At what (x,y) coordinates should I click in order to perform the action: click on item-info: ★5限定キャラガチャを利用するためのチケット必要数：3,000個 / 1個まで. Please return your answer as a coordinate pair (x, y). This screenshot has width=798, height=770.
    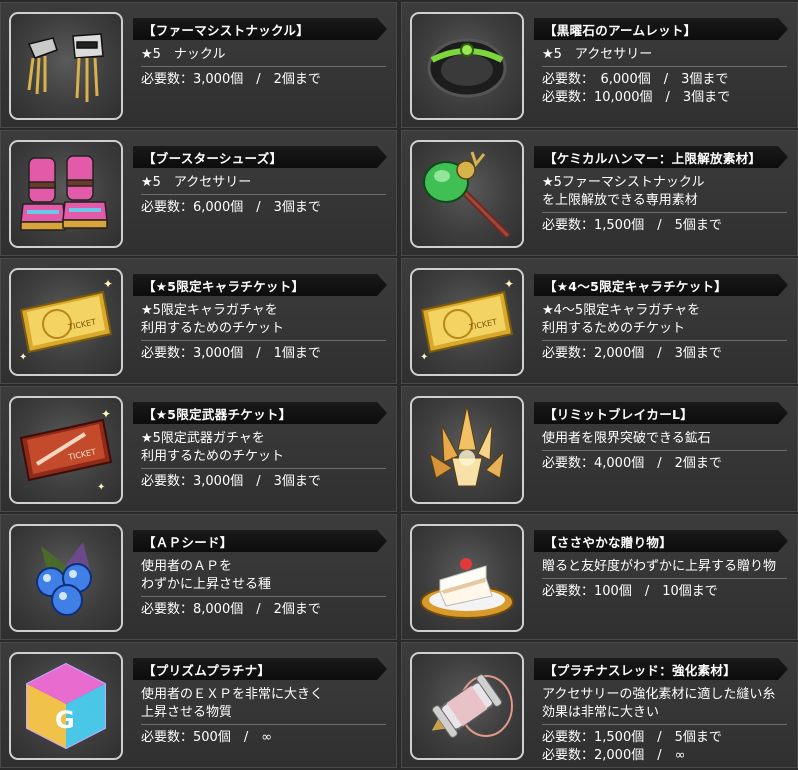
    Looking at the image, I should click on (263, 332).